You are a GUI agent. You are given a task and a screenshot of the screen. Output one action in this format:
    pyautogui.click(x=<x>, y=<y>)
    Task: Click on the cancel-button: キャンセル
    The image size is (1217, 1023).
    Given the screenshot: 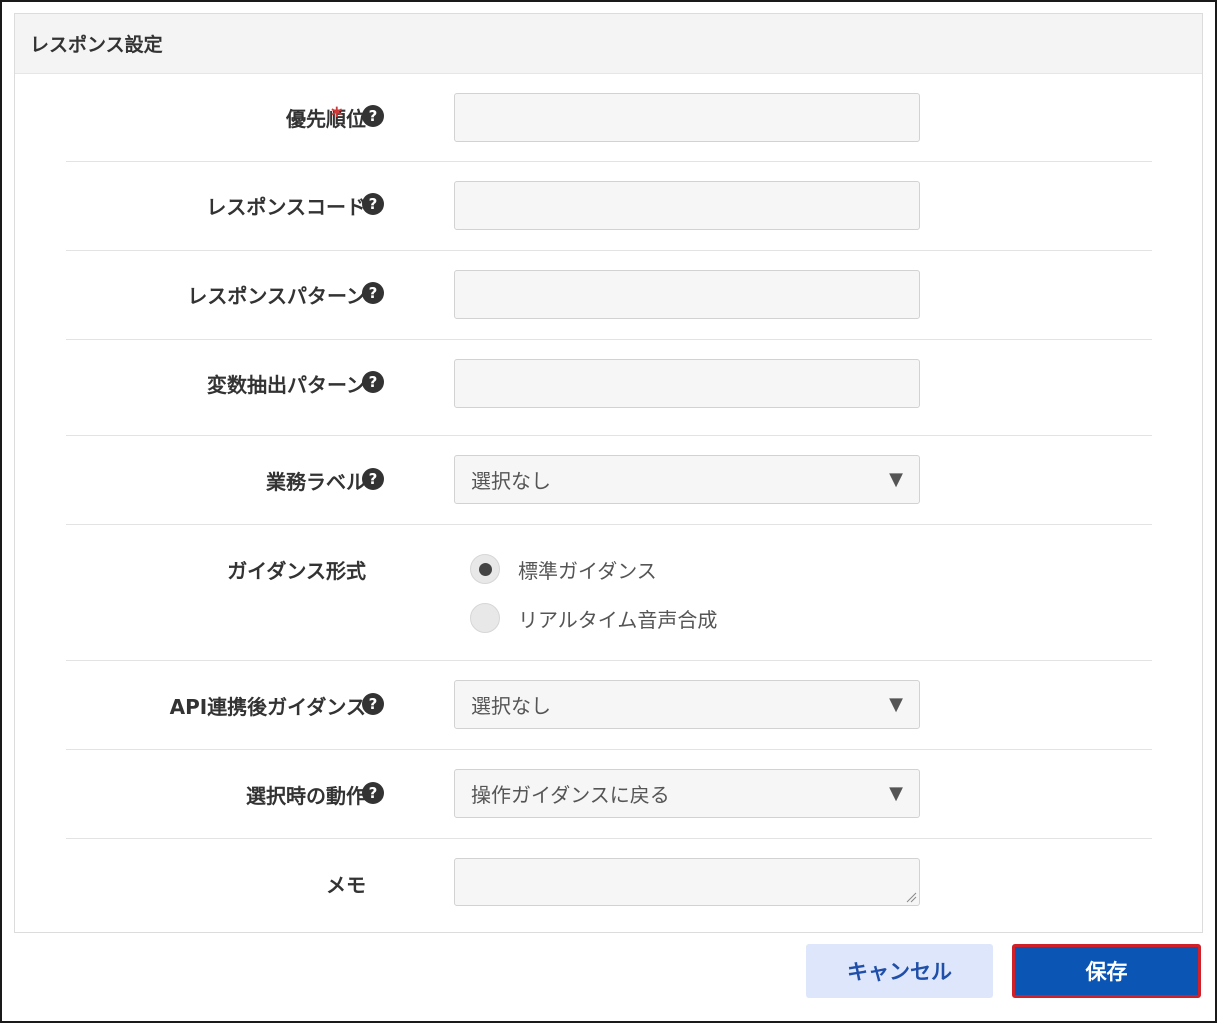 What is the action you would take?
    pyautogui.click(x=899, y=971)
    